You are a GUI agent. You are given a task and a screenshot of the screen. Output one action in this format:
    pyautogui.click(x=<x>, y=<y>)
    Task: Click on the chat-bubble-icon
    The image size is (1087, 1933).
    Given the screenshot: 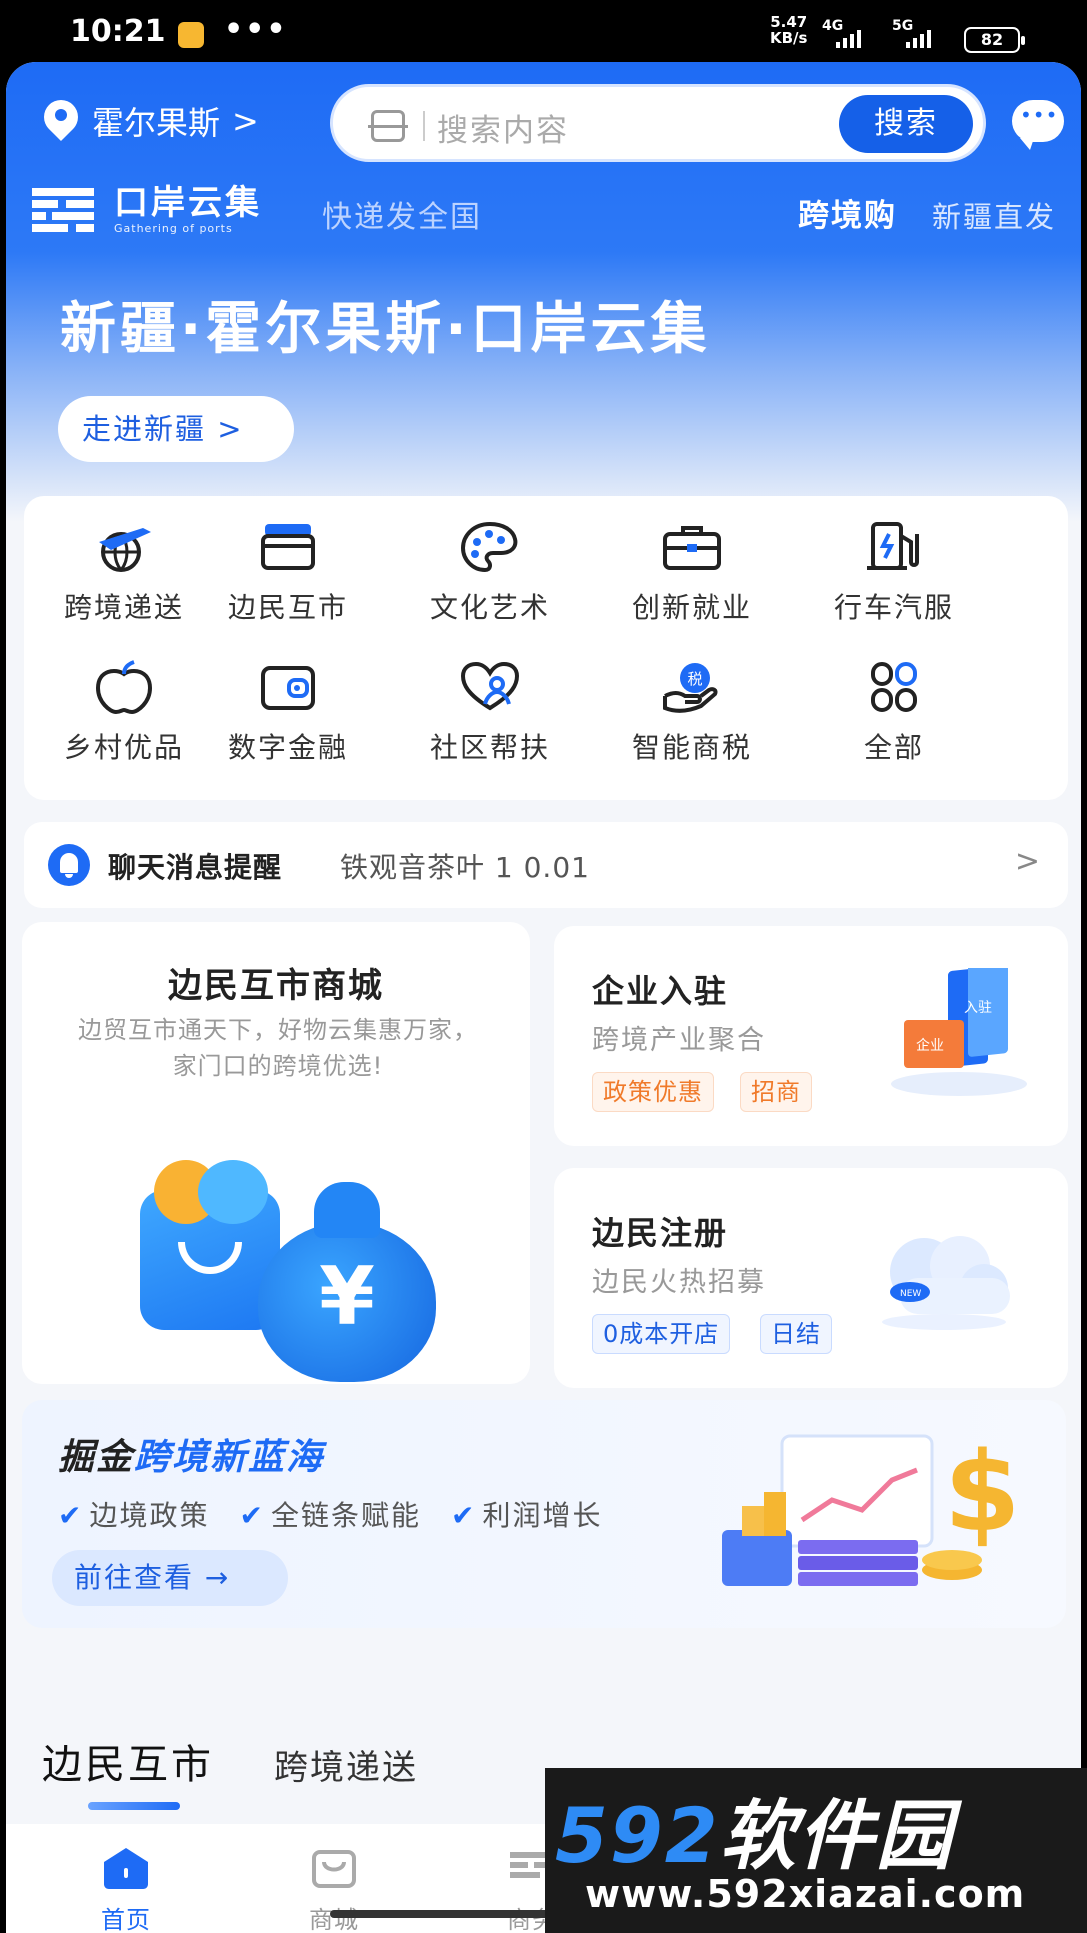 What is the action you would take?
    pyautogui.click(x=1038, y=125)
    